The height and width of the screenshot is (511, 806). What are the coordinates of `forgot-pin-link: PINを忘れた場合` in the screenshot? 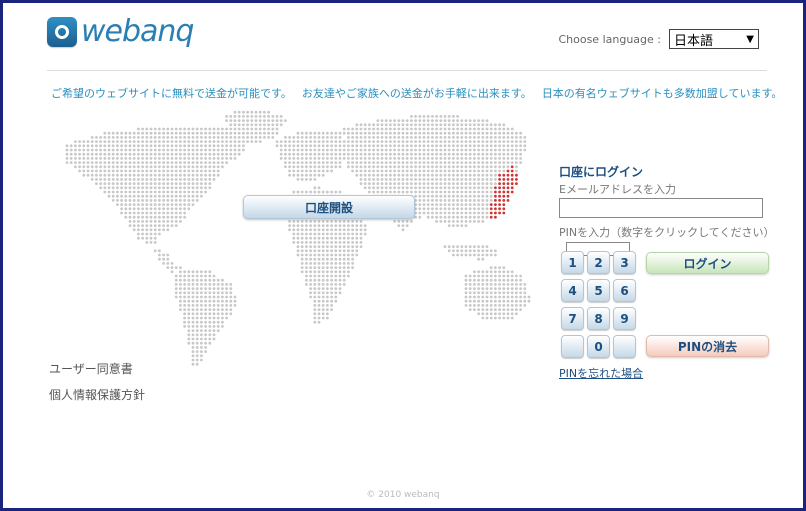 It's located at (601, 373).